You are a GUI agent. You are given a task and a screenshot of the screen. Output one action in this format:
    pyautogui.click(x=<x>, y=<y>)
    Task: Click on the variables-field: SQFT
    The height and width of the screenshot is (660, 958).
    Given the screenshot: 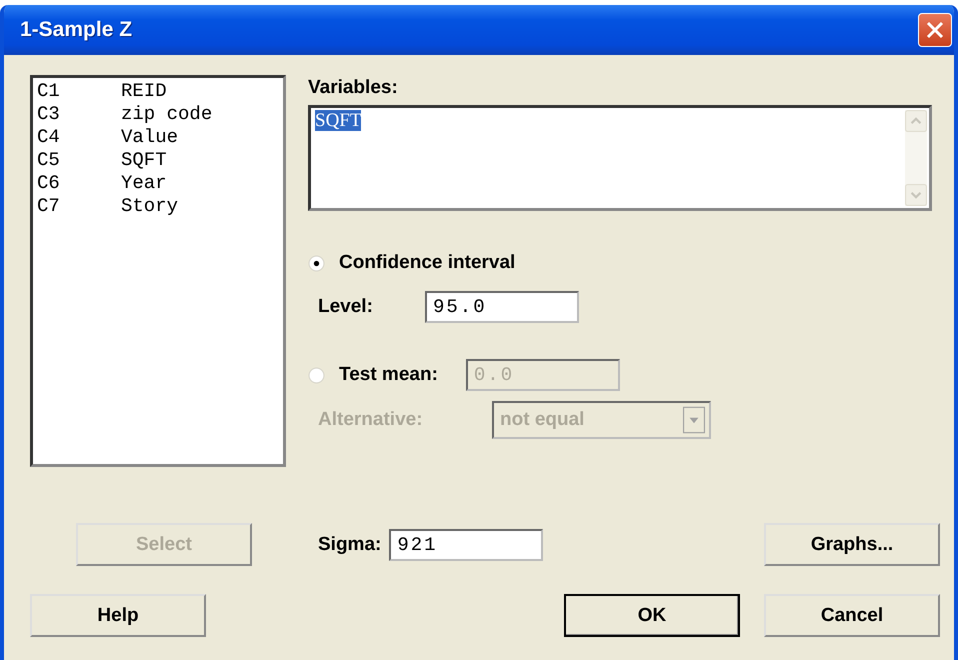 What is the action you would take?
    pyautogui.click(x=620, y=158)
    